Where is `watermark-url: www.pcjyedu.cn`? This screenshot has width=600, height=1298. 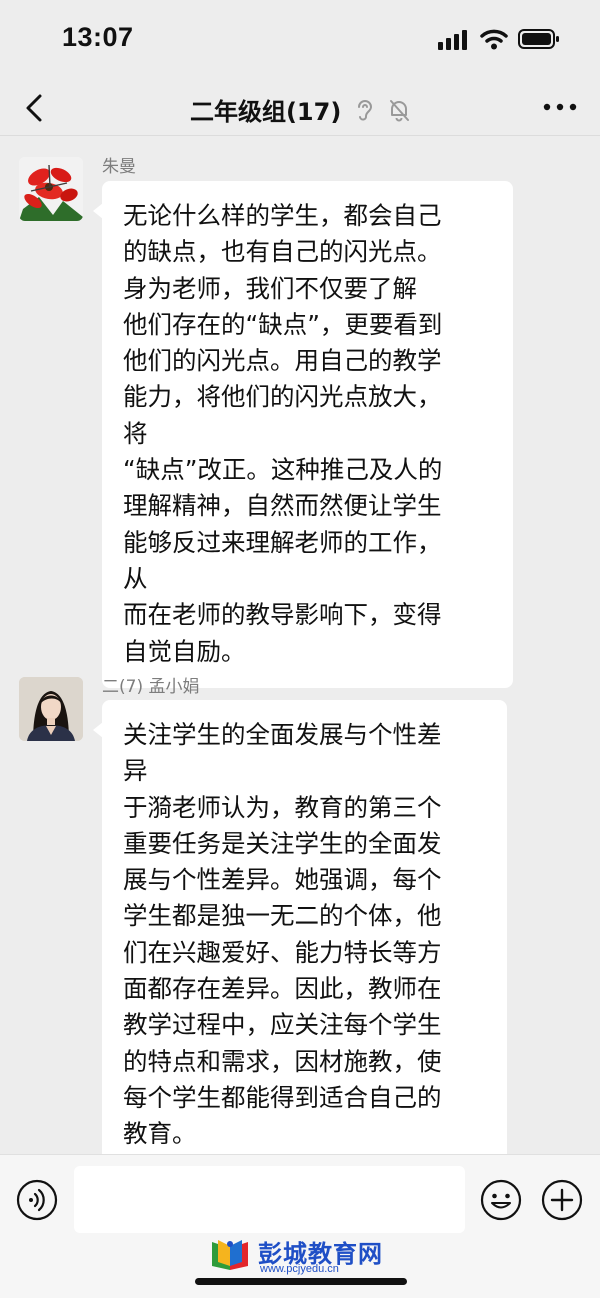
watermark-url: www.pcjyedu.cn is located at coordinates (299, 1269).